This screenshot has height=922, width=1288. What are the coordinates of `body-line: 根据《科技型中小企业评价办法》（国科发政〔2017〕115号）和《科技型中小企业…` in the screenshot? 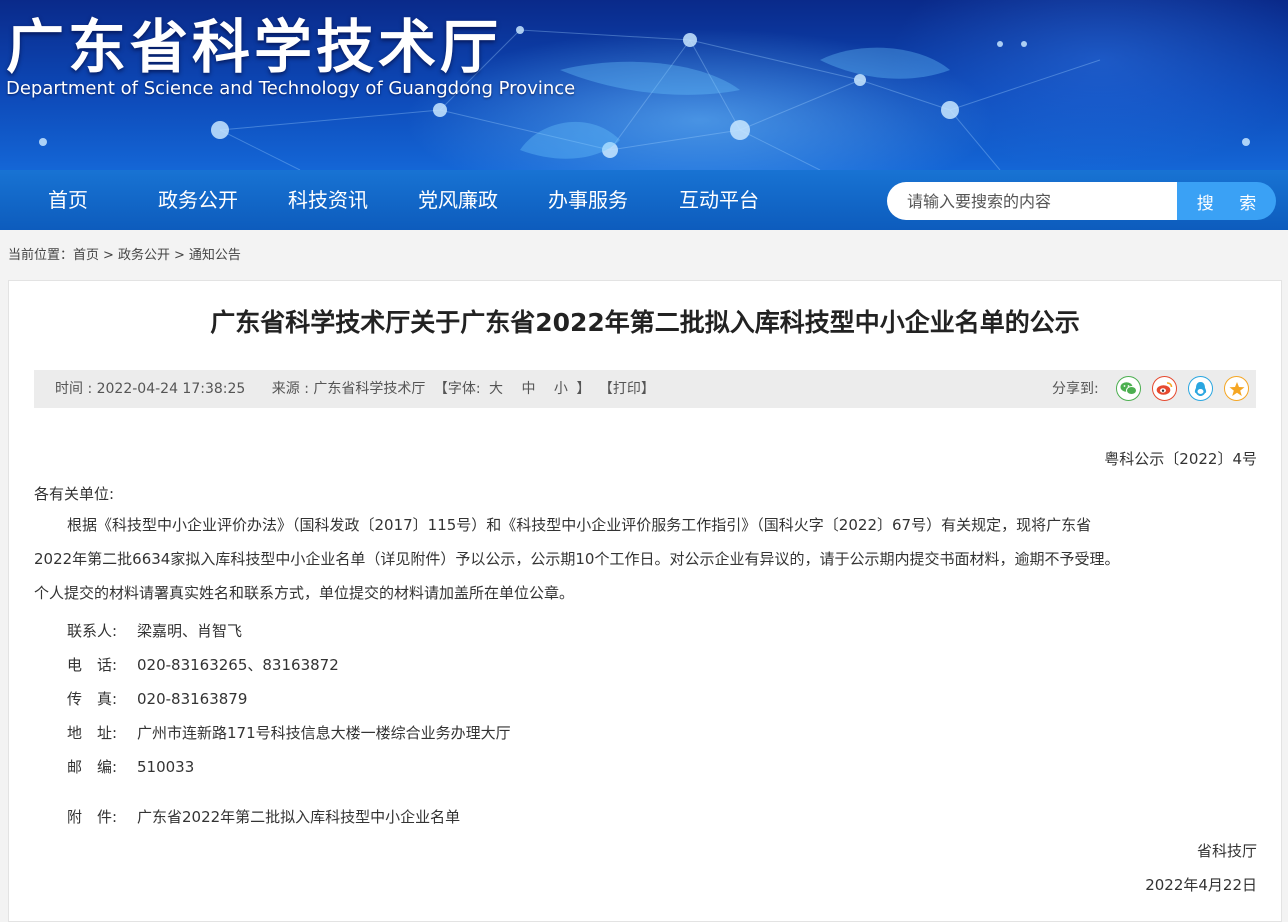 It's located at (579, 525).